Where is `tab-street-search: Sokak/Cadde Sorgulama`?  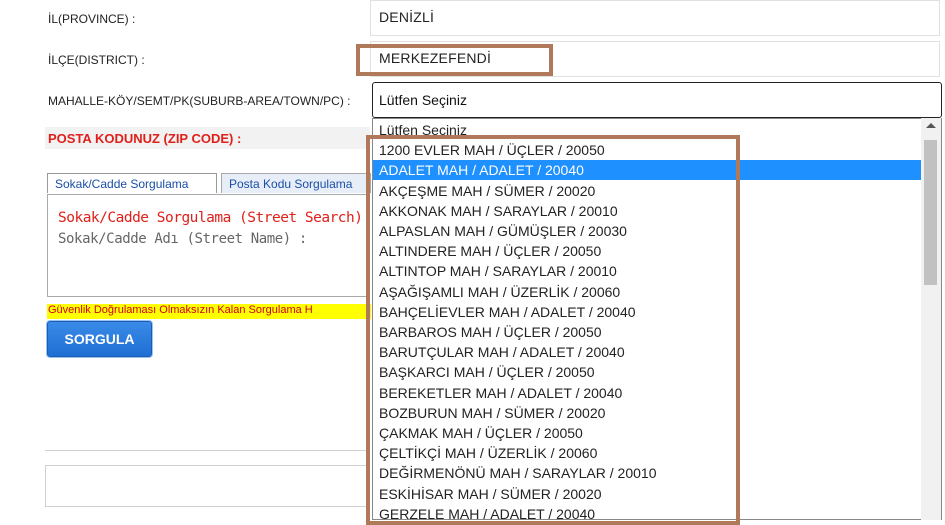 tab-street-search: Sokak/Cadde Sorgulama is located at coordinates (132, 183).